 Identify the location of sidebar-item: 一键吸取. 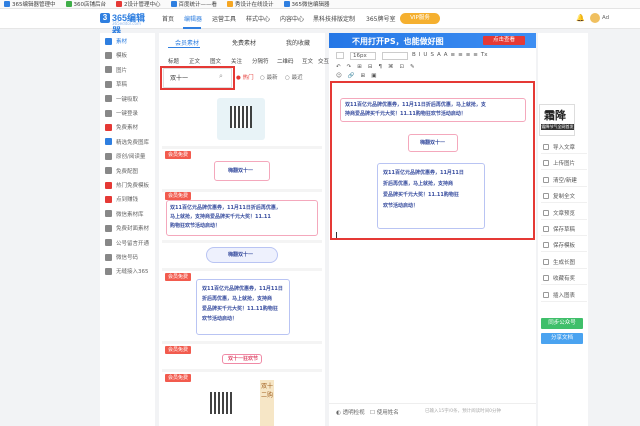
(127, 99).